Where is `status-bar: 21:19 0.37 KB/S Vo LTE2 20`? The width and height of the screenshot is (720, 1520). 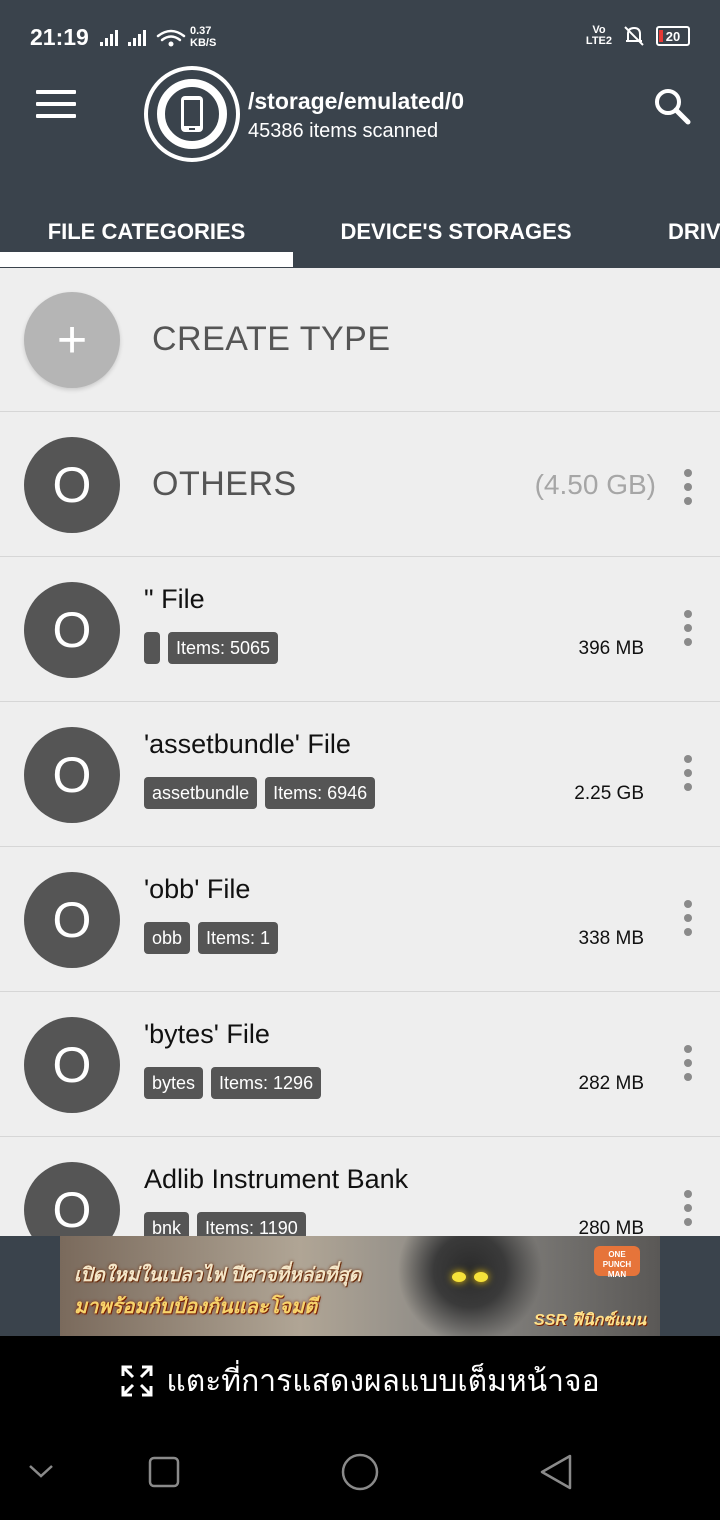 status-bar: 21:19 0.37 KB/S Vo LTE2 20 is located at coordinates (360, 28).